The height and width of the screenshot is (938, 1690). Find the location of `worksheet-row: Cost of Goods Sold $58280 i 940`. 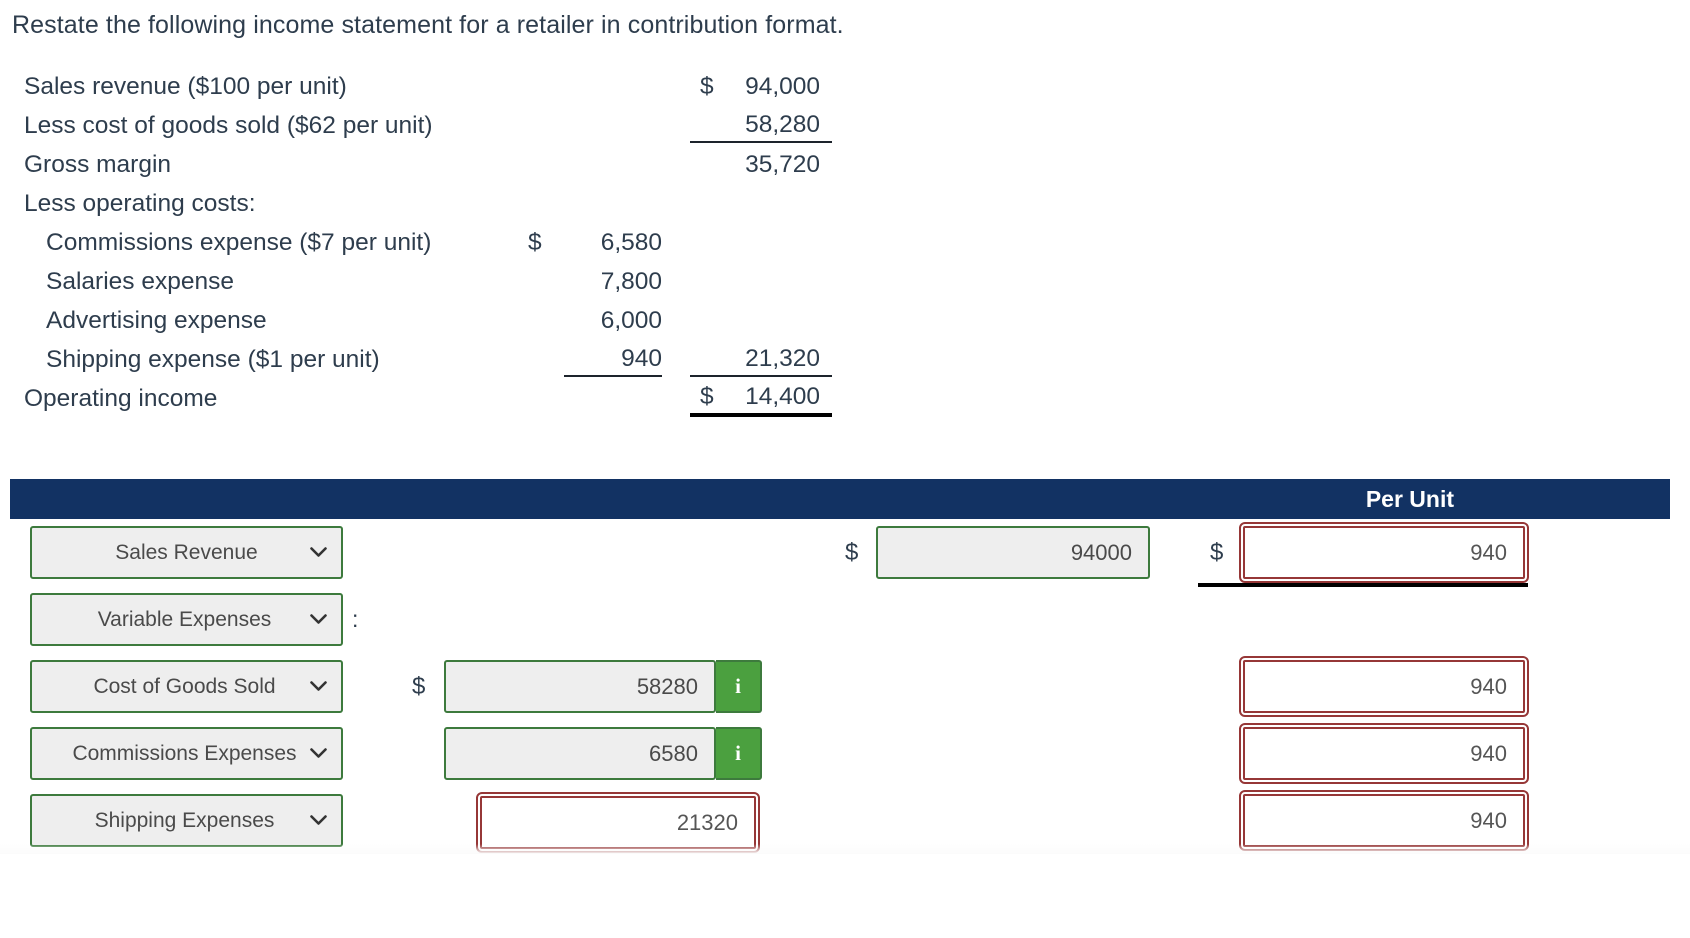

worksheet-row: Cost of Goods Sold $58280 i 940 is located at coordinates (845, 686).